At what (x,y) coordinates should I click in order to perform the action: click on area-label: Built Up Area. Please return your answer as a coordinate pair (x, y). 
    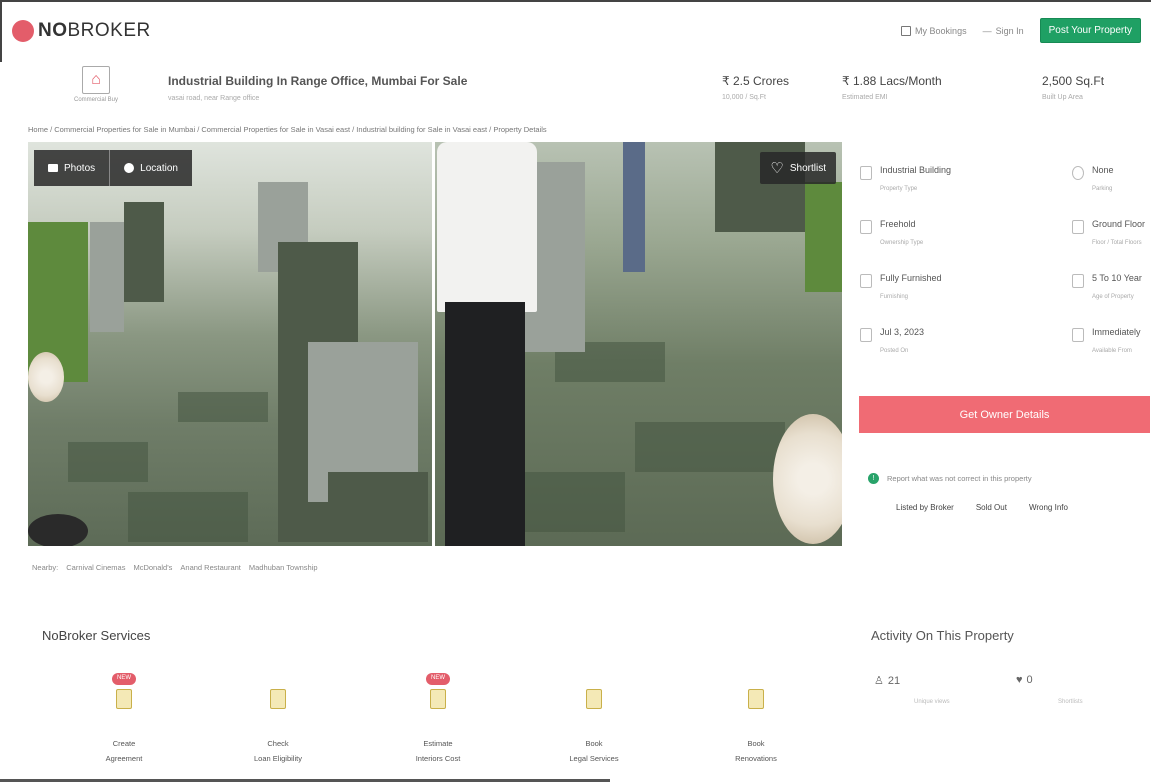
    Looking at the image, I should click on (1062, 97).